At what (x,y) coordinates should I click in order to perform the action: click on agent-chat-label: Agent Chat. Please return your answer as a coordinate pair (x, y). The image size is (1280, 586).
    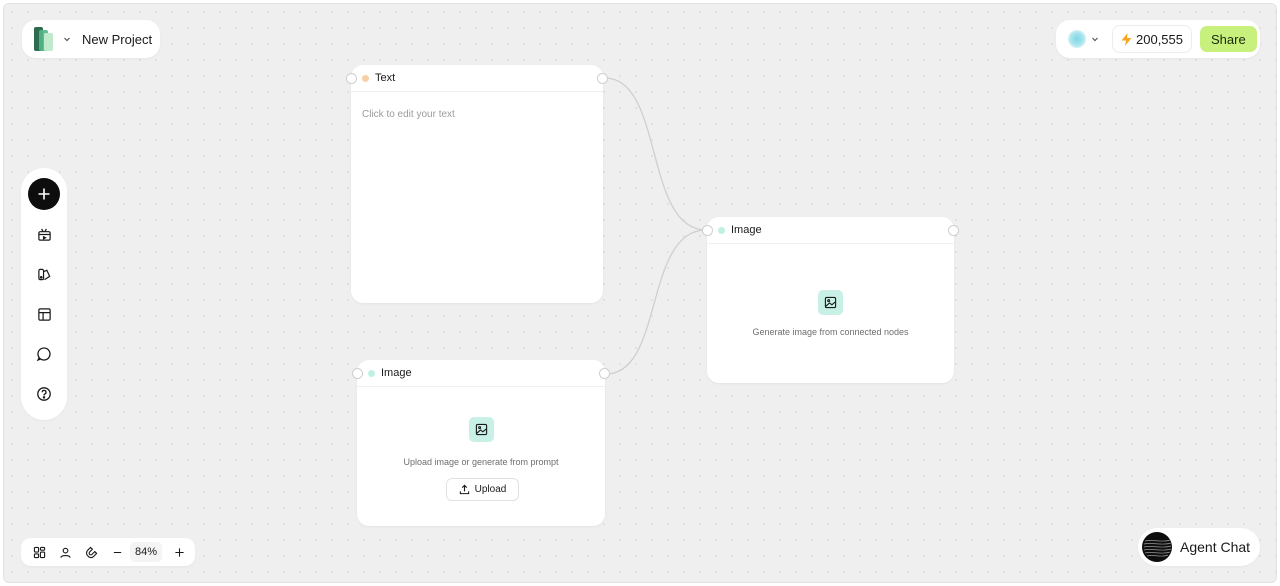
    Looking at the image, I should click on (1215, 547).